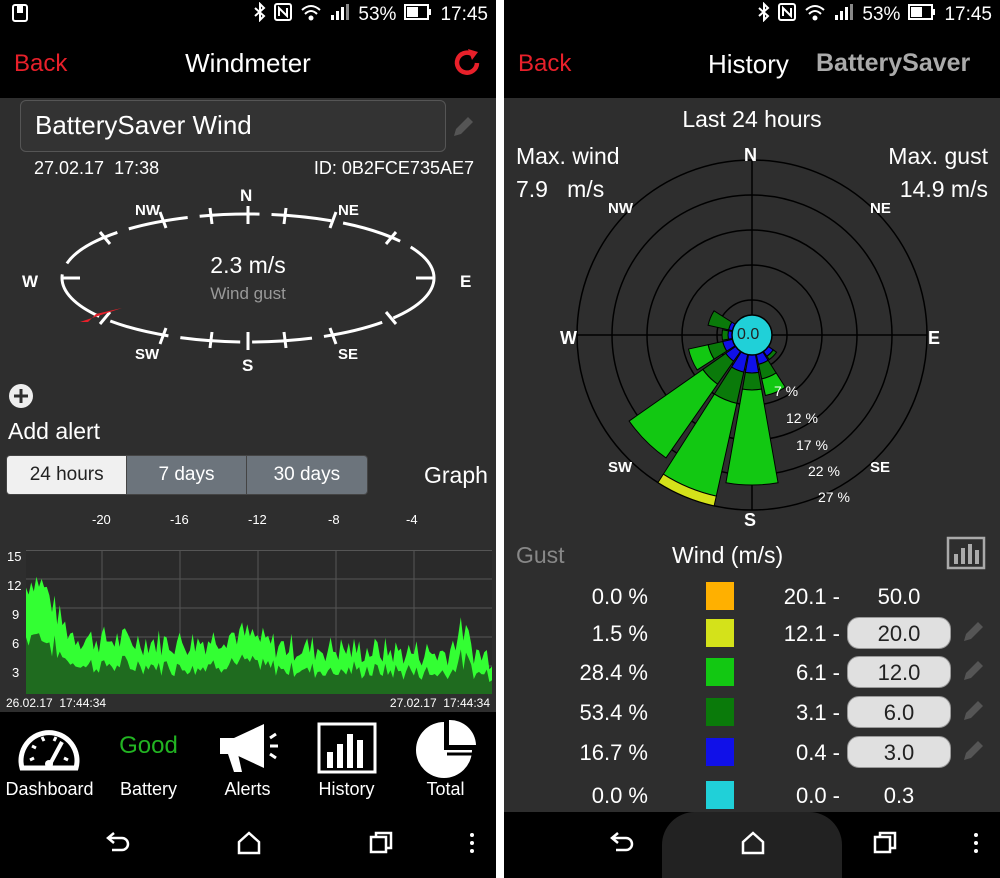 This screenshot has height=878, width=1000. Describe the element at coordinates (824, 471) in the screenshot. I see `ring-label: 22 %` at that location.